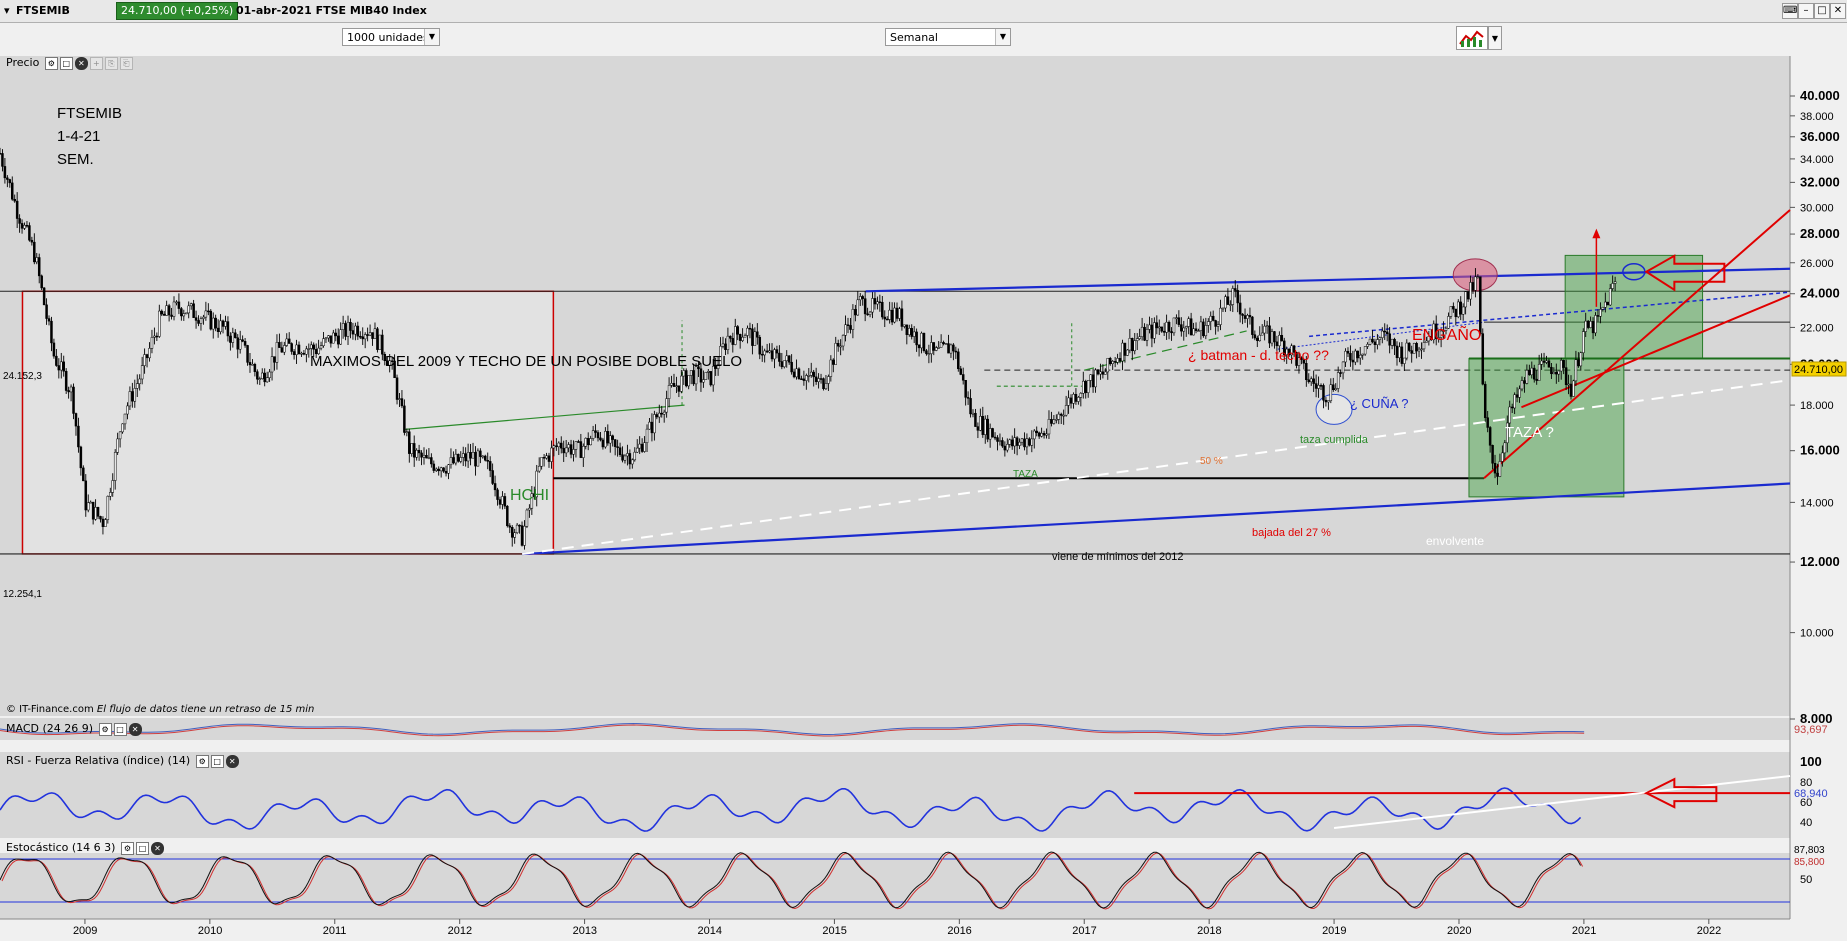 The width and height of the screenshot is (1847, 941). I want to click on rsi-panel-header: RSI - Fuerza Relativa (índice) (14) ⚙ □ ✕, so click(122, 761).